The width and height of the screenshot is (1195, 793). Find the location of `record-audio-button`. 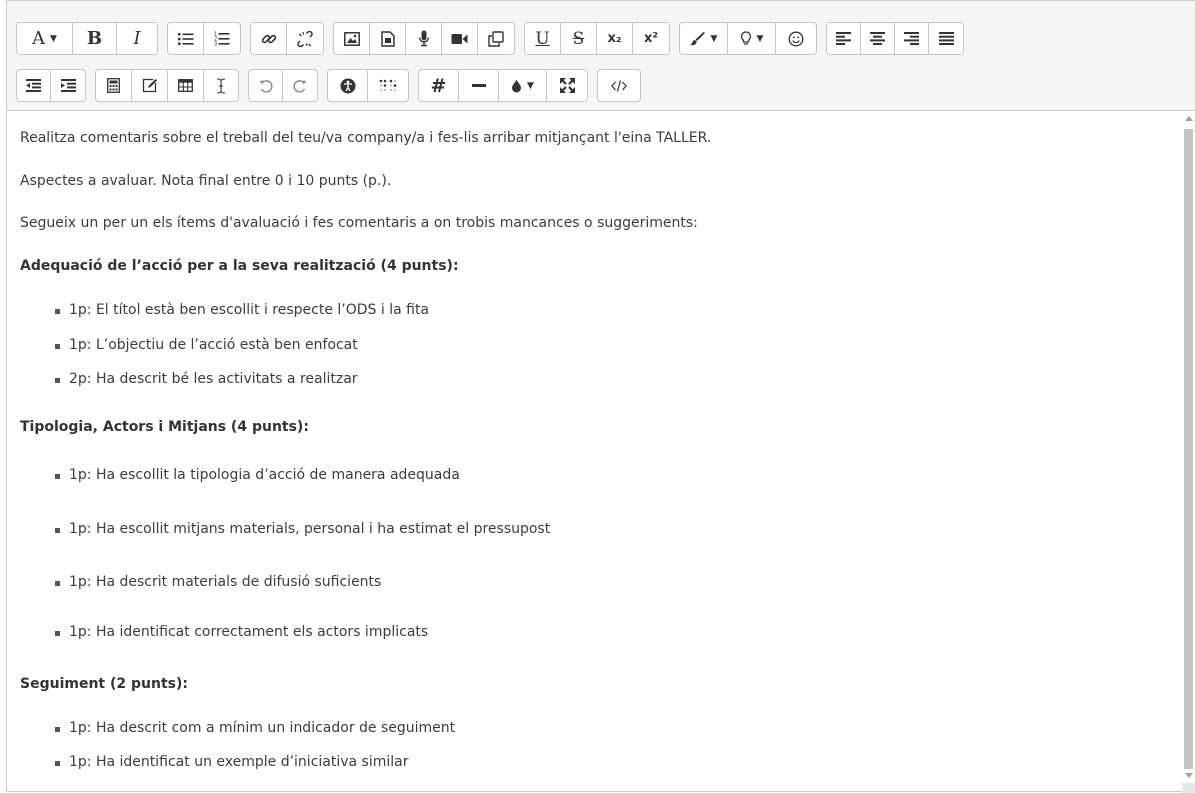

record-audio-button is located at coordinates (424, 38).